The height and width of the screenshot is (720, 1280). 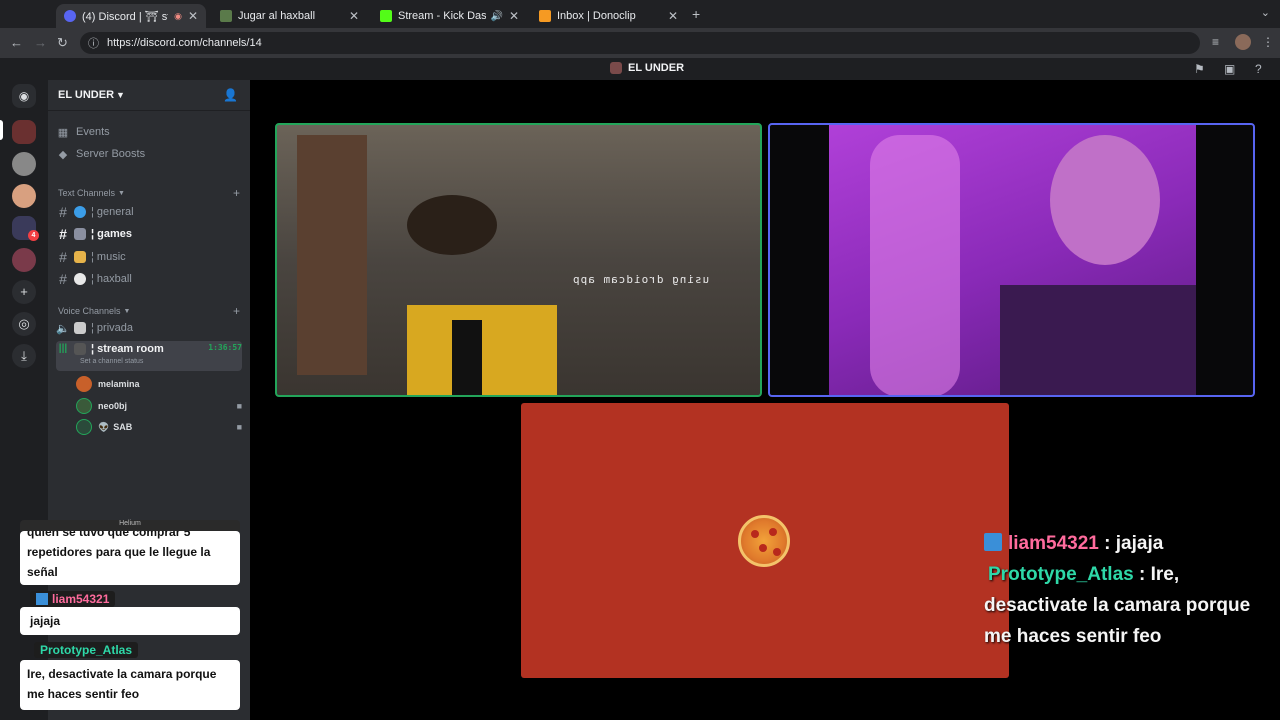 I want to click on tab-kick: Stream - Kick Dashboard 🔊 ✕, so click(x=449, y=16).